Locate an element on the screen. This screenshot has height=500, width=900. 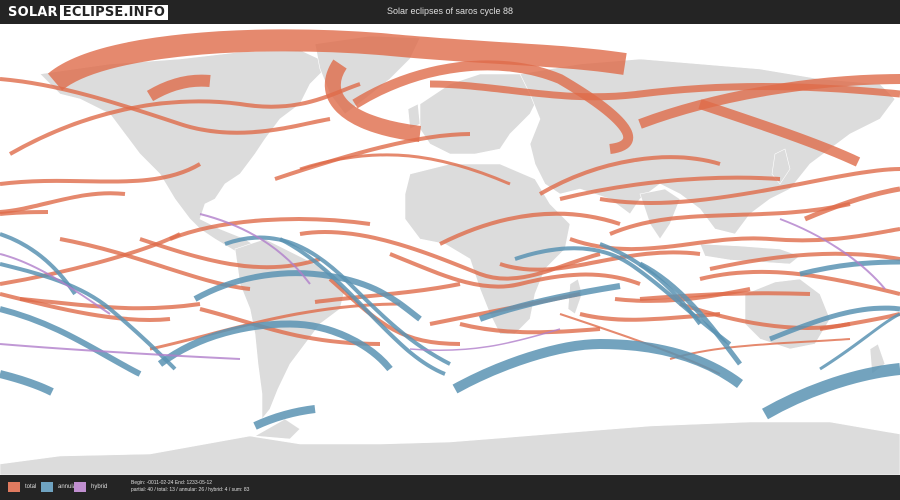
legend-label-total: total is located at coordinates (31, 487).